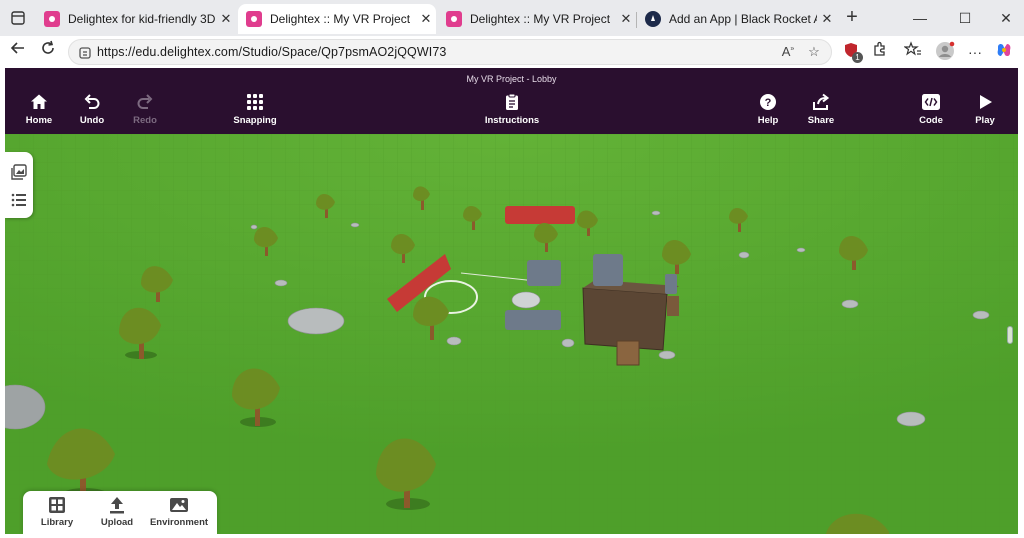 The image size is (1024, 538). I want to click on home-icon, so click(39, 101).